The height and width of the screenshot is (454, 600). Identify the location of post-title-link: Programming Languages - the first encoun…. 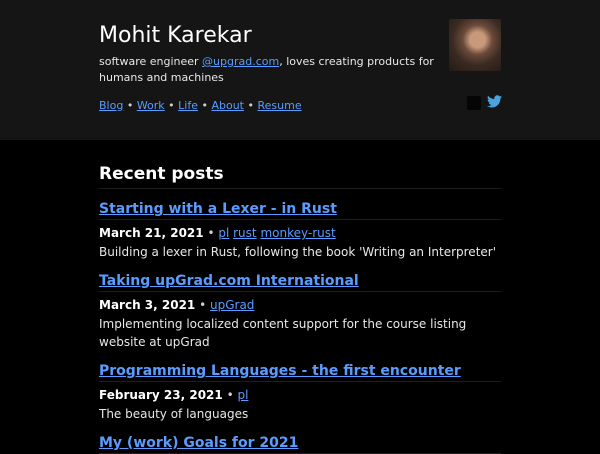
(300, 372).